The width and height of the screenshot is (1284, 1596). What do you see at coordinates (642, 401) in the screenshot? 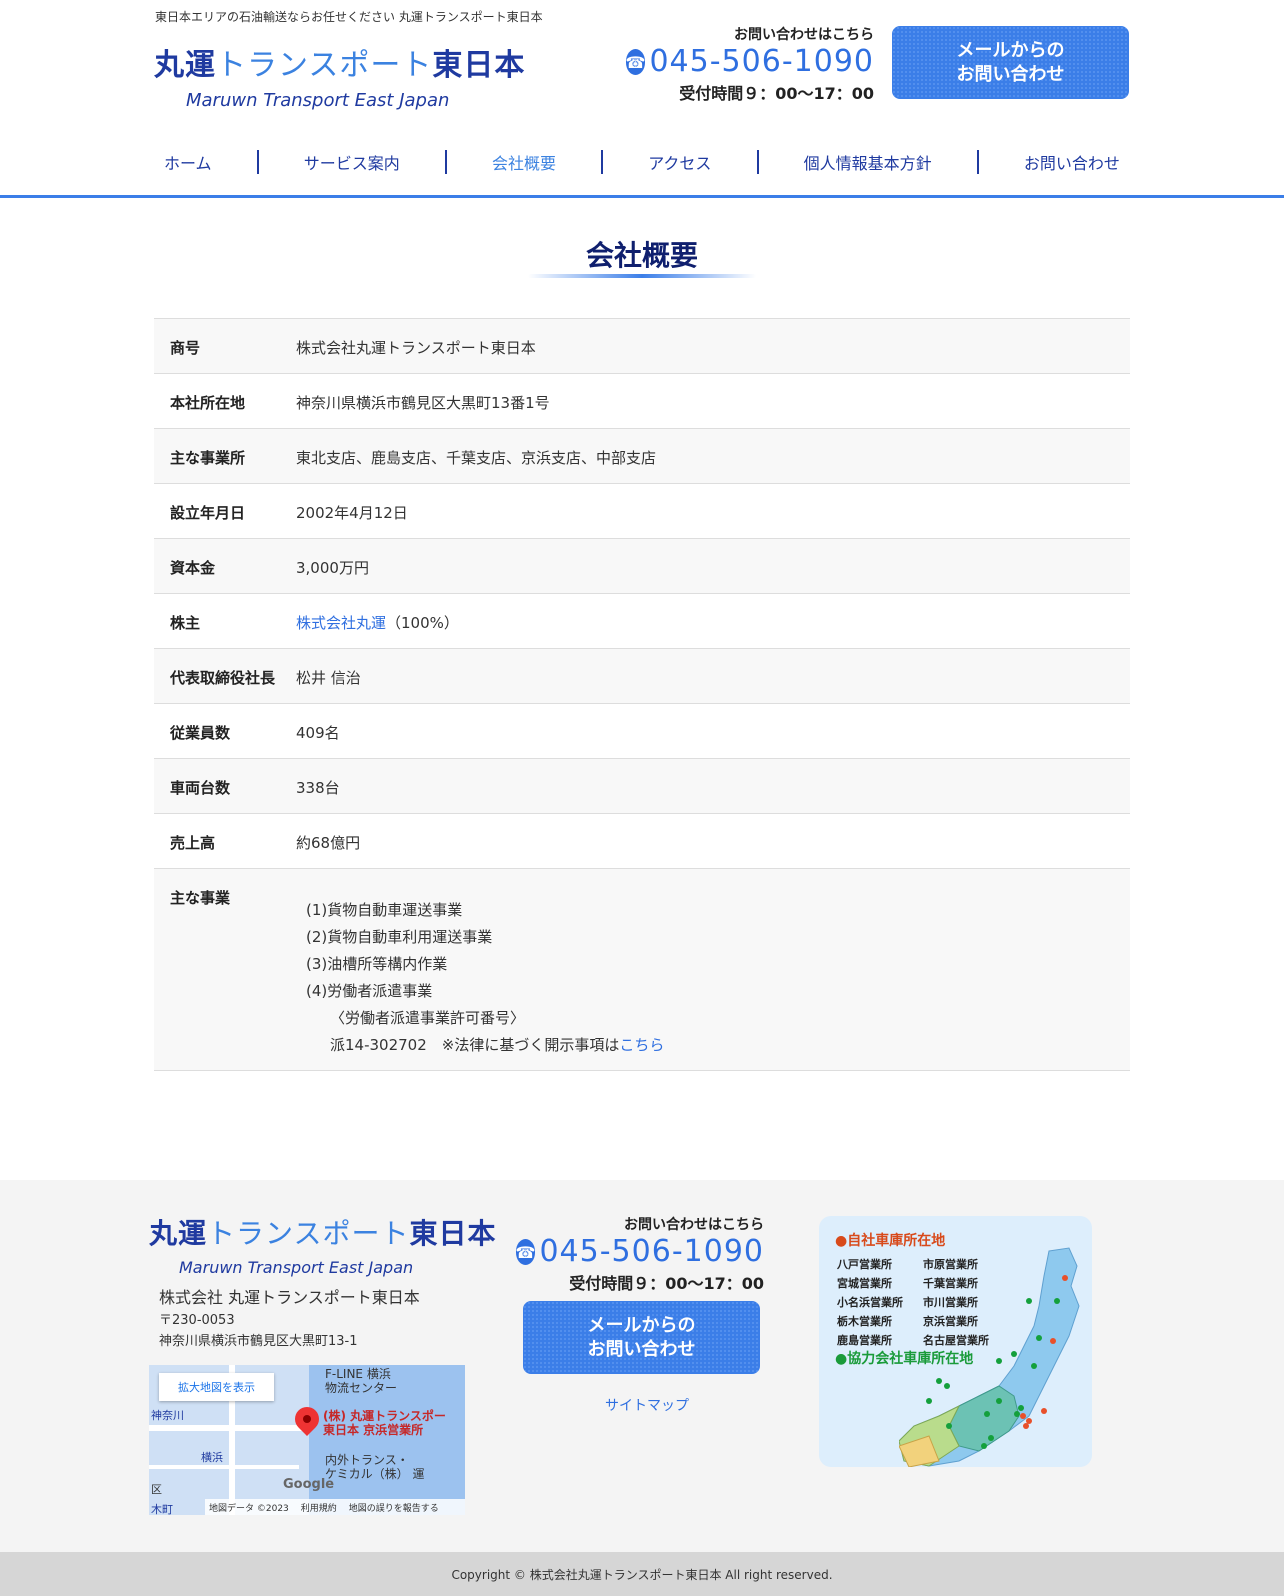
I see `table-row: 本社所在地 神奈川県横浜市鶴見区大黒町13番1号` at bounding box center [642, 401].